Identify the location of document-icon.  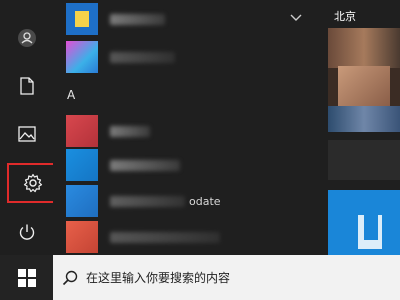
(26, 86).